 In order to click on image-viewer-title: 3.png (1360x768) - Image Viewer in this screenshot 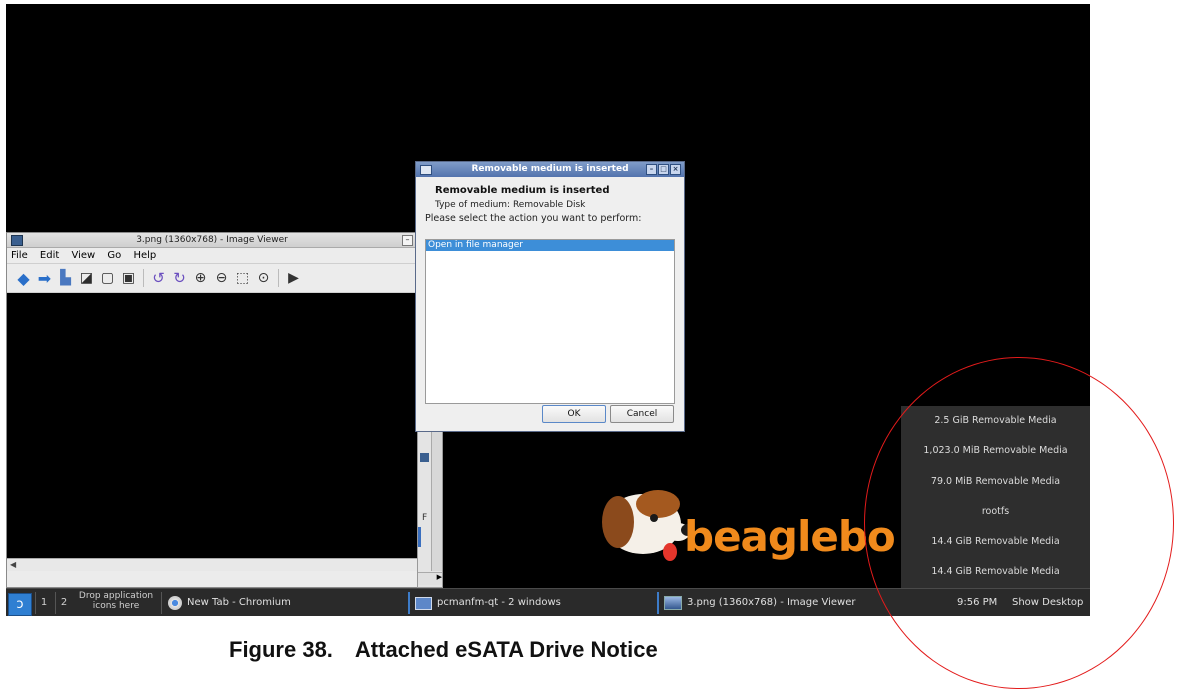, I will do `click(212, 240)`.